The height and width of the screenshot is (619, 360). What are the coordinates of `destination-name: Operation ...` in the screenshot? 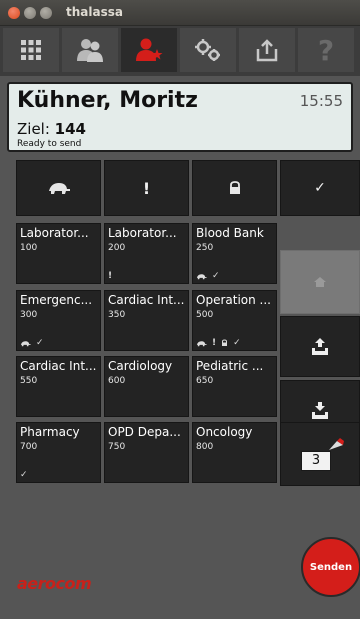 It's located at (233, 300).